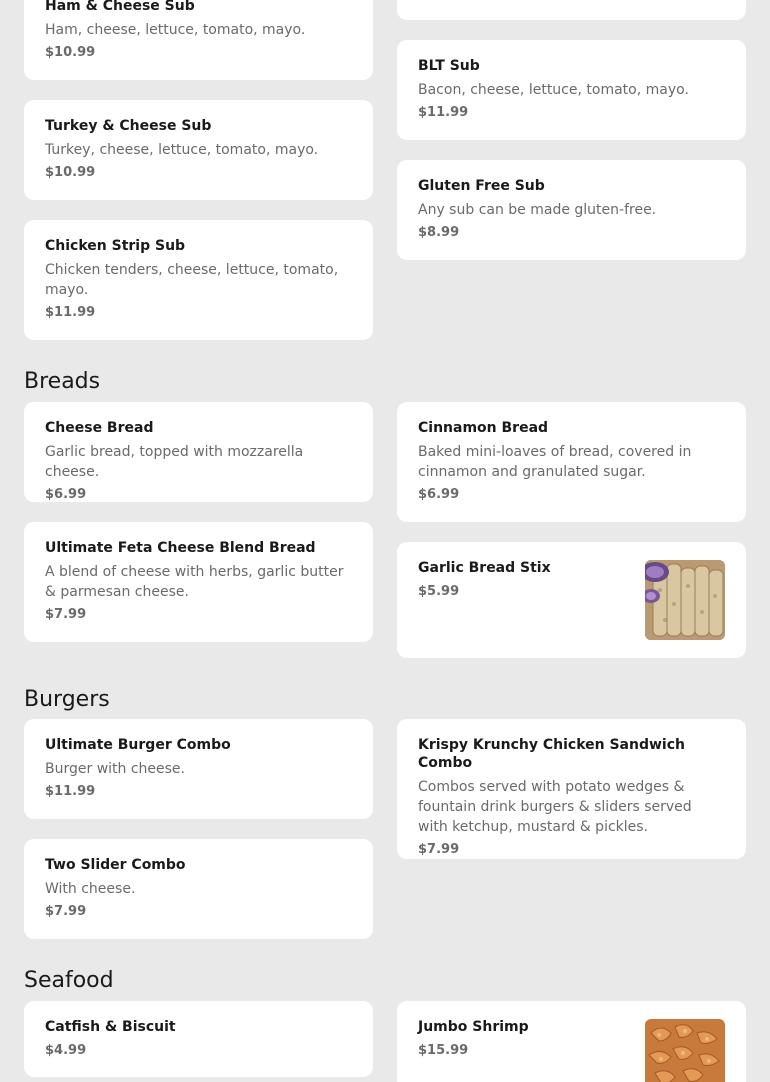 Image resolution: width=770 pixels, height=1082 pixels. I want to click on shrimp-photo, so click(685, 1050).